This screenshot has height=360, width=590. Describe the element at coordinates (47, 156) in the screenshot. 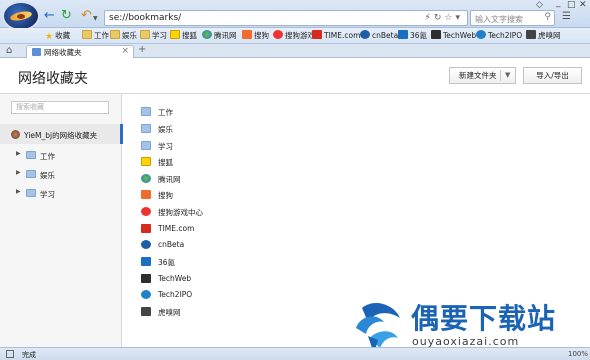

I see `sidebar-item-label: 工作` at that location.